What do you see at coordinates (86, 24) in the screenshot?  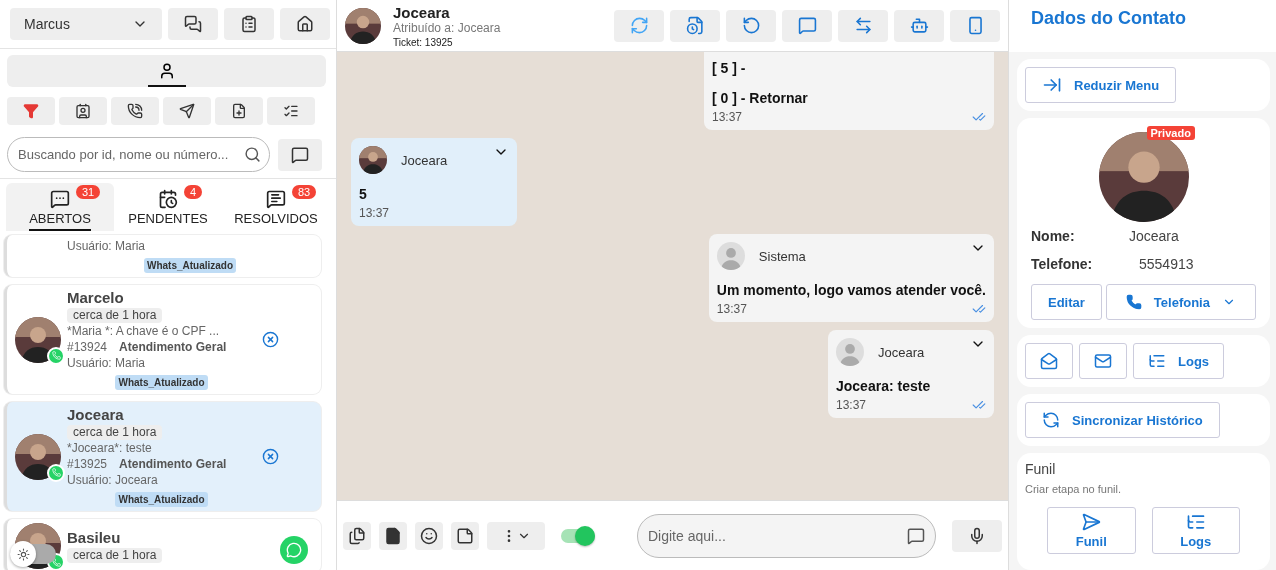 I see `user-select: Marcus` at bounding box center [86, 24].